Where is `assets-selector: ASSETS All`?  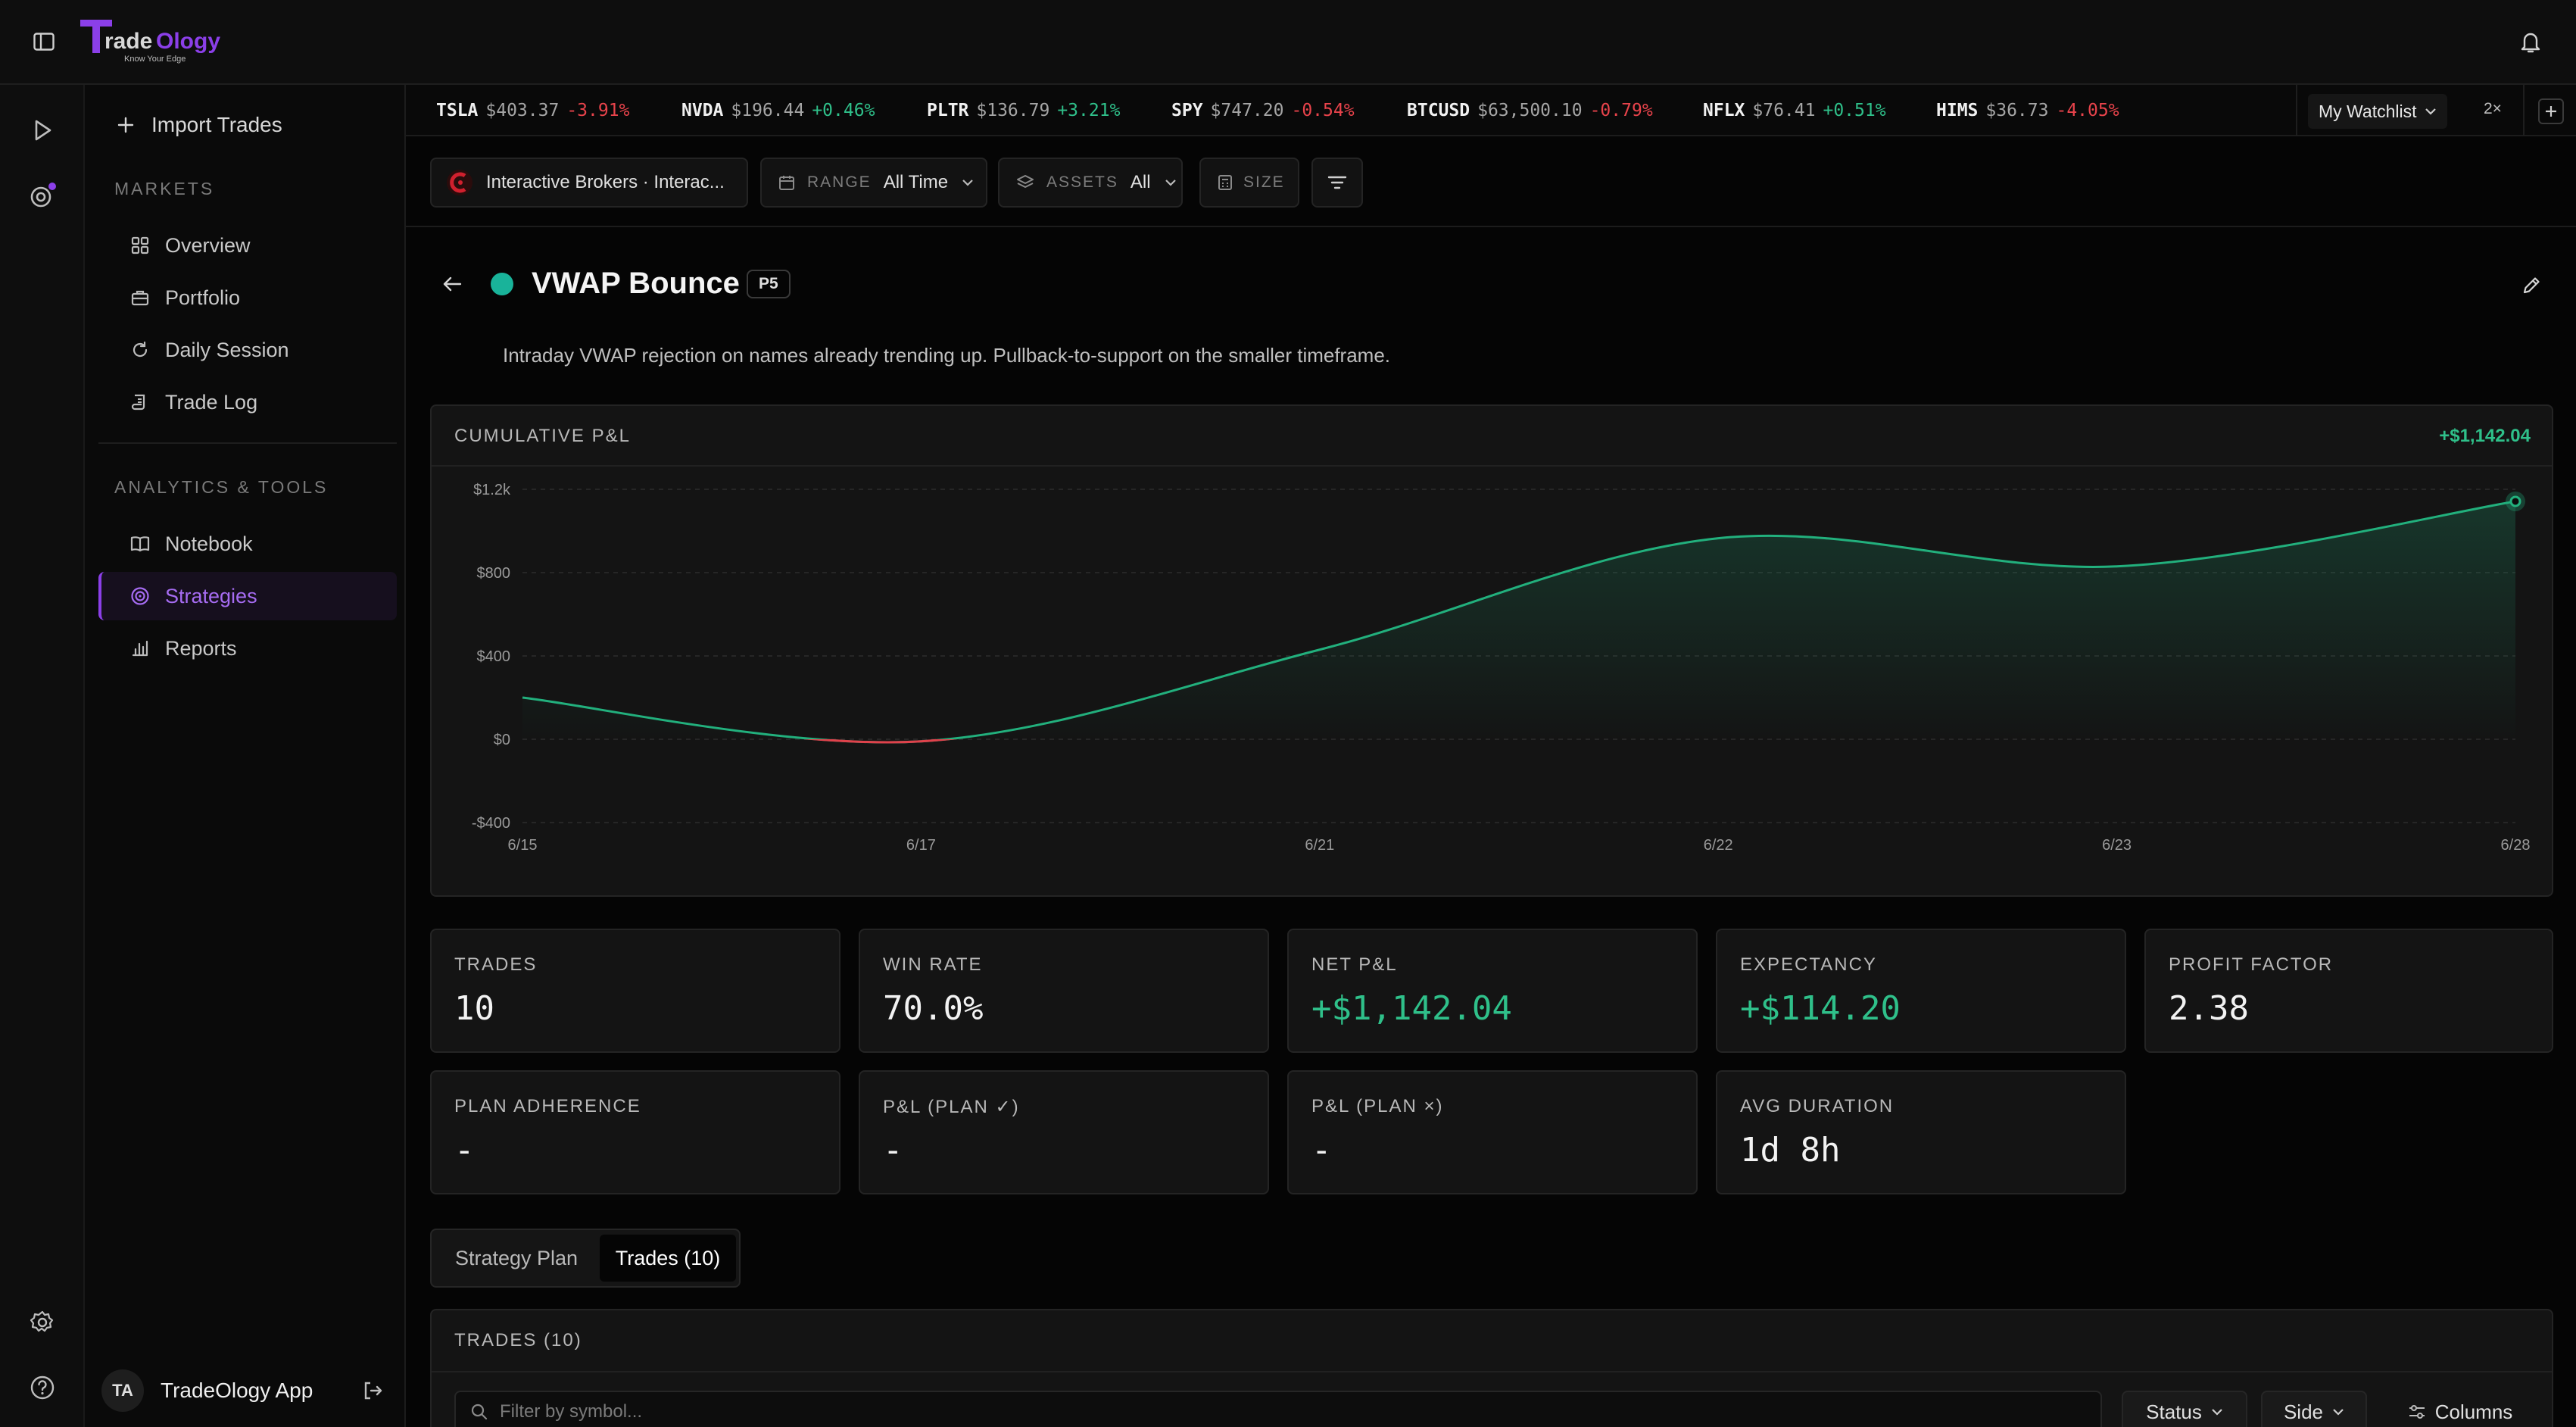
assets-selector: ASSETS All is located at coordinates (1090, 183).